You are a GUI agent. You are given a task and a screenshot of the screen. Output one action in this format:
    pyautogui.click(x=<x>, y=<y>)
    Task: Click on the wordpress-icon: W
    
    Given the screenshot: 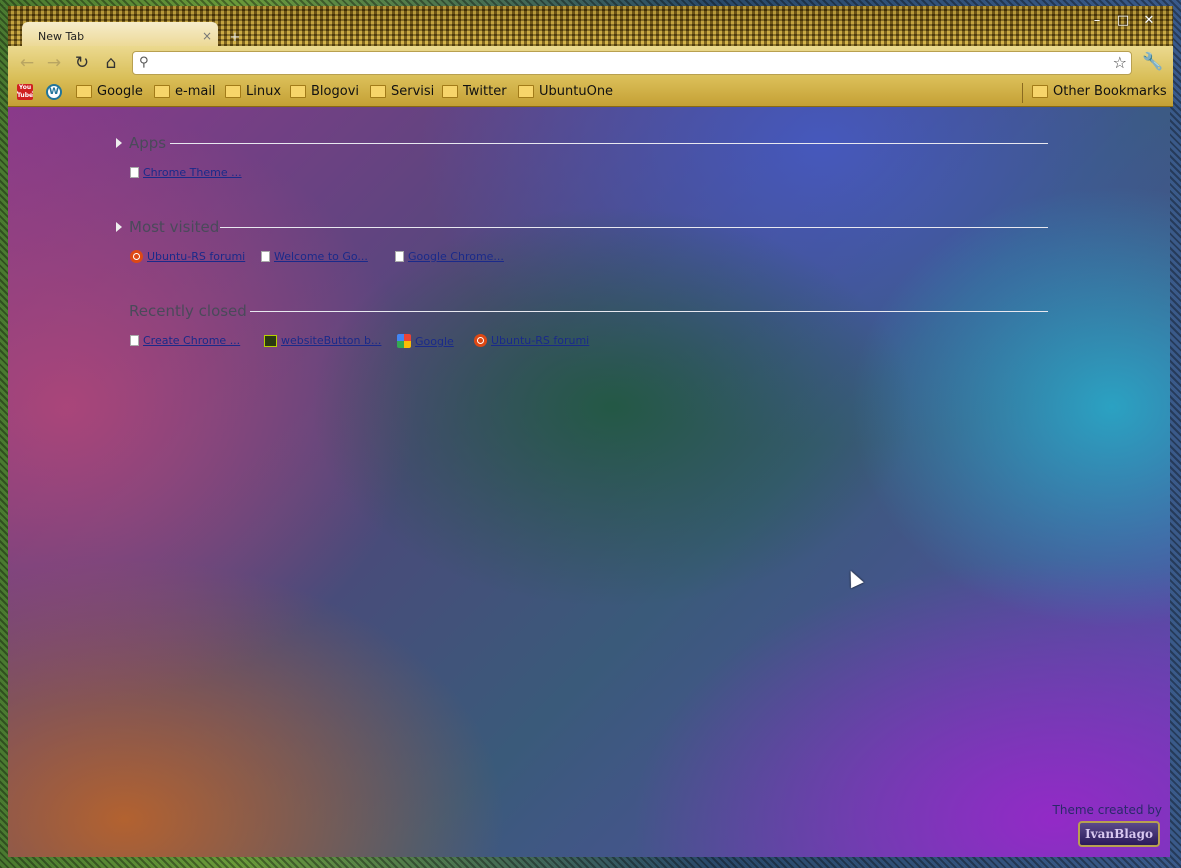 What is the action you would take?
    pyautogui.click(x=54, y=92)
    